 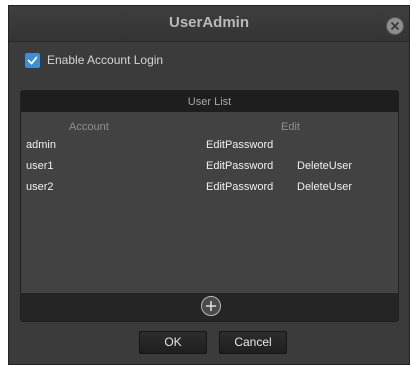 I want to click on close-icon, so click(x=395, y=26).